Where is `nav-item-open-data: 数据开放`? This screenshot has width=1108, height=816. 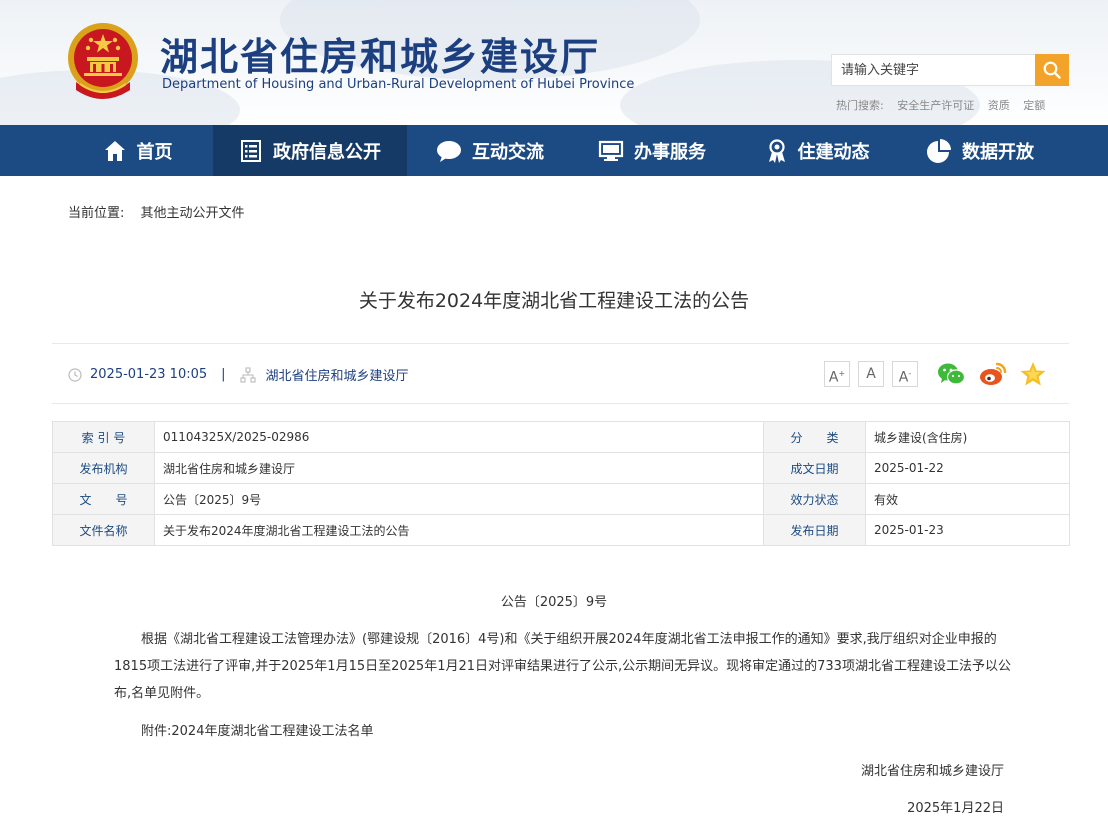
nav-item-open-data: 数据开放 is located at coordinates (980, 150).